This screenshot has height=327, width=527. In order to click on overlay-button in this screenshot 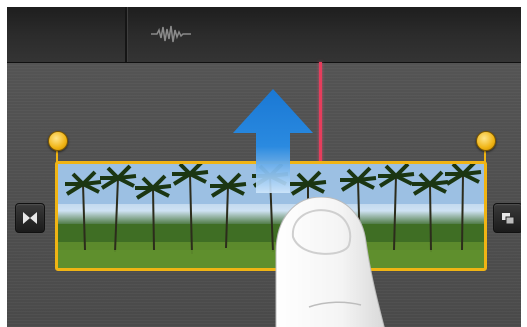, I will do `click(507, 218)`.